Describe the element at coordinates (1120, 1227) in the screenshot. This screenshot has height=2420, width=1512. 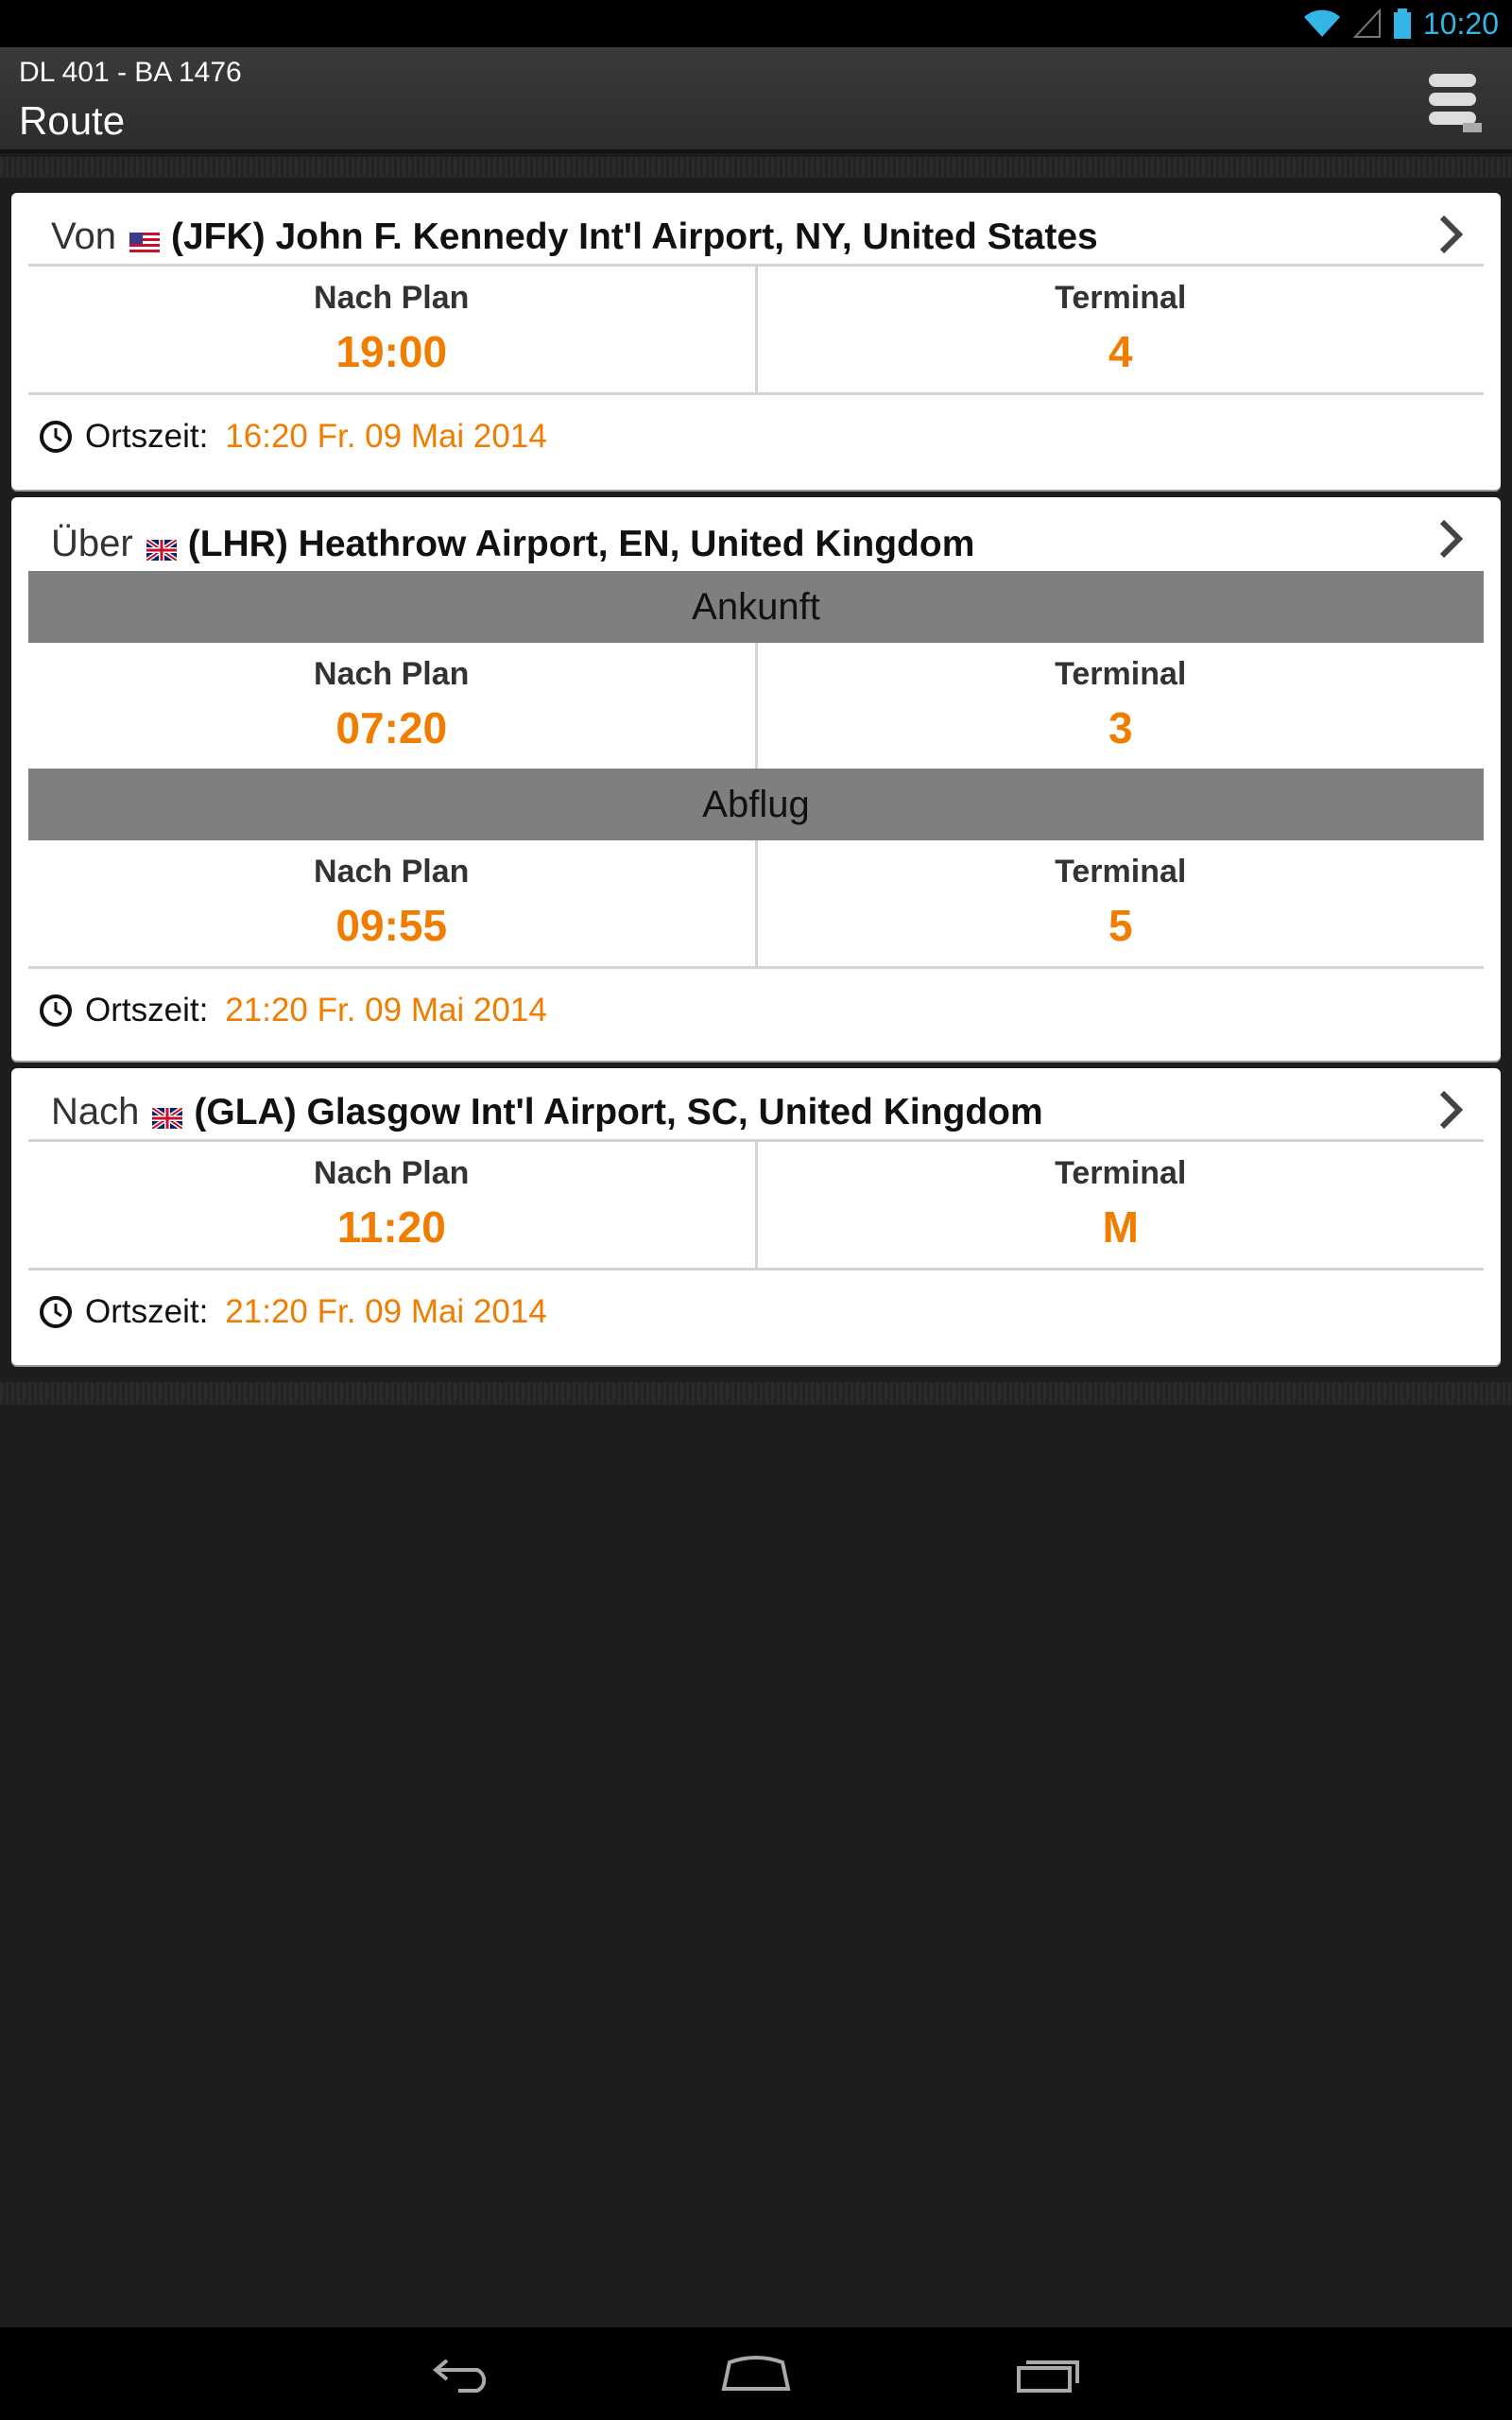
I see `terminal-value: M` at that location.